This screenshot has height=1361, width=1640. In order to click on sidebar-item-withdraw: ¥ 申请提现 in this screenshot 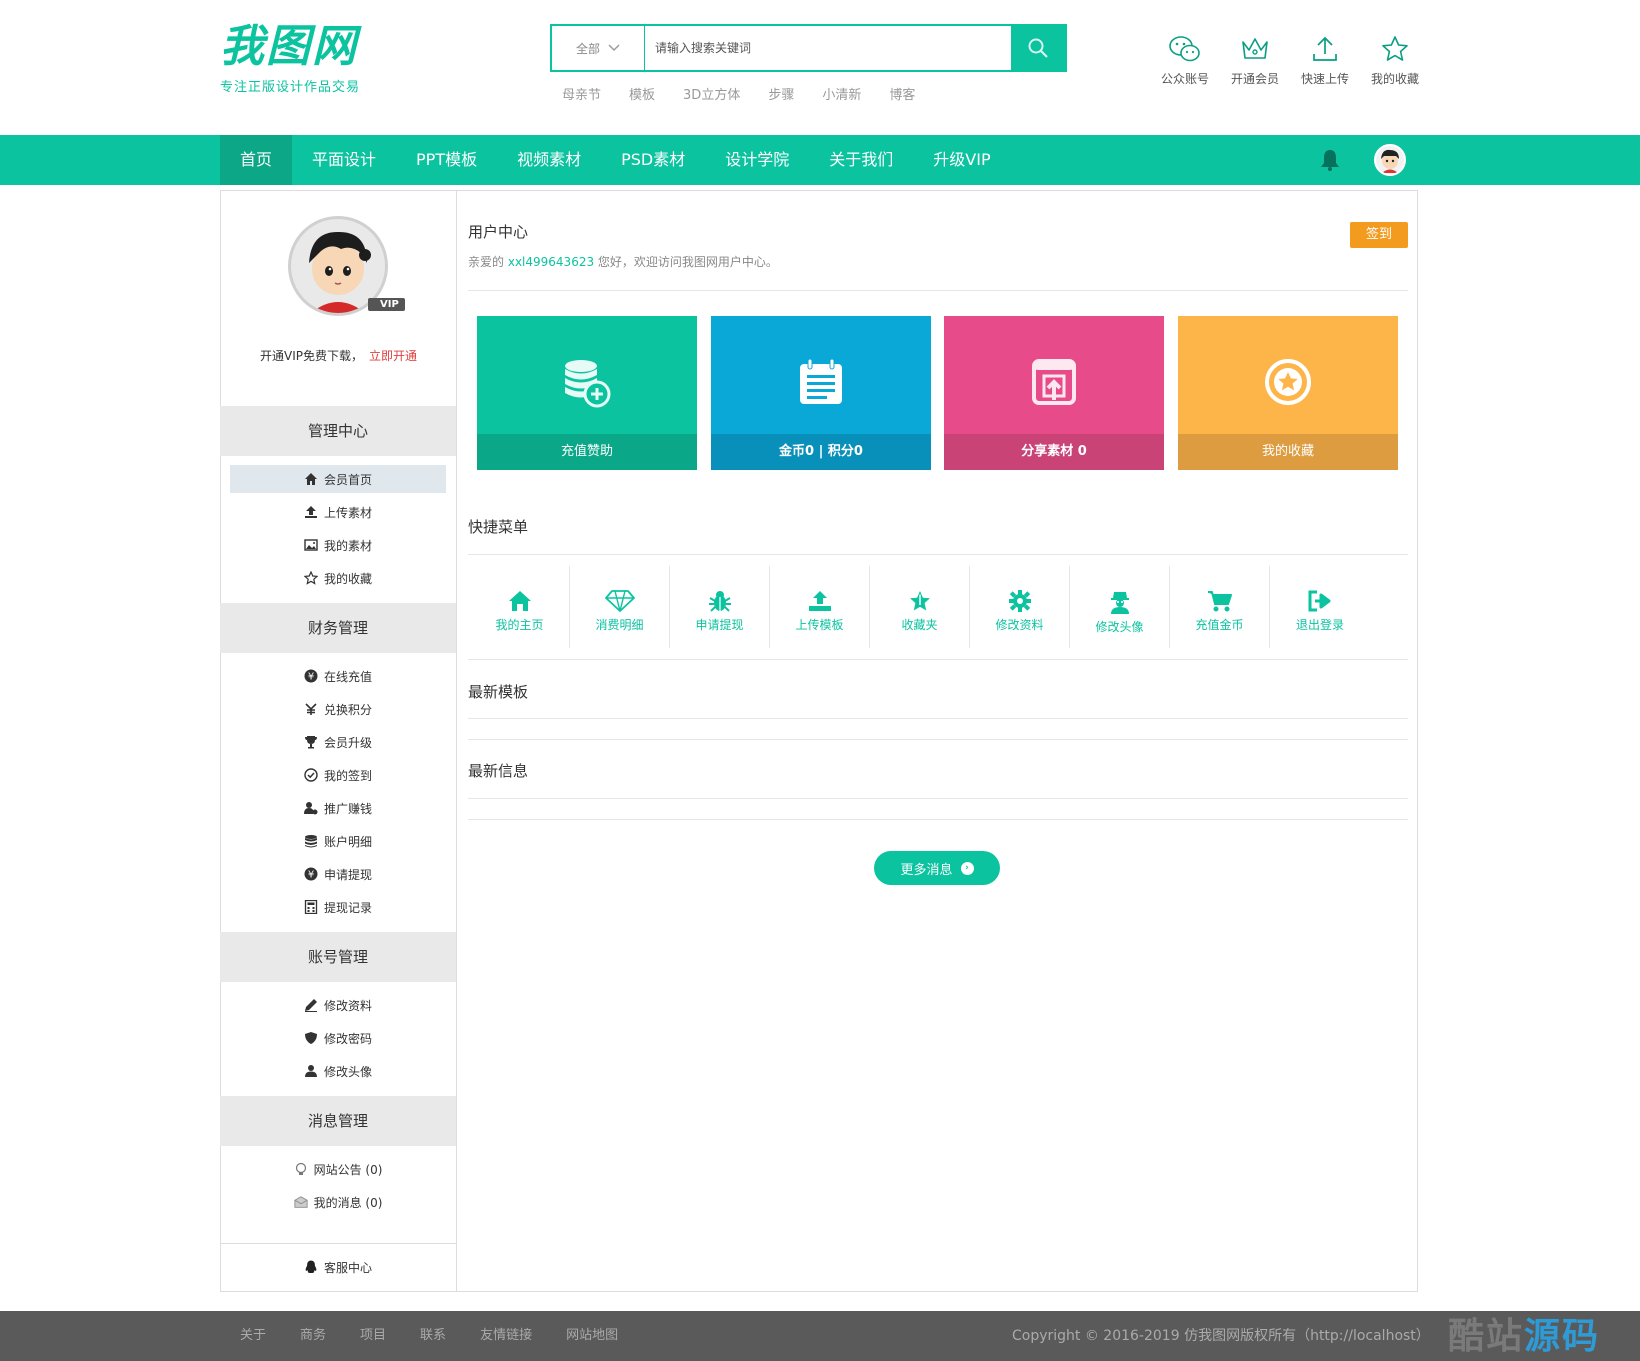, I will do `click(338, 874)`.